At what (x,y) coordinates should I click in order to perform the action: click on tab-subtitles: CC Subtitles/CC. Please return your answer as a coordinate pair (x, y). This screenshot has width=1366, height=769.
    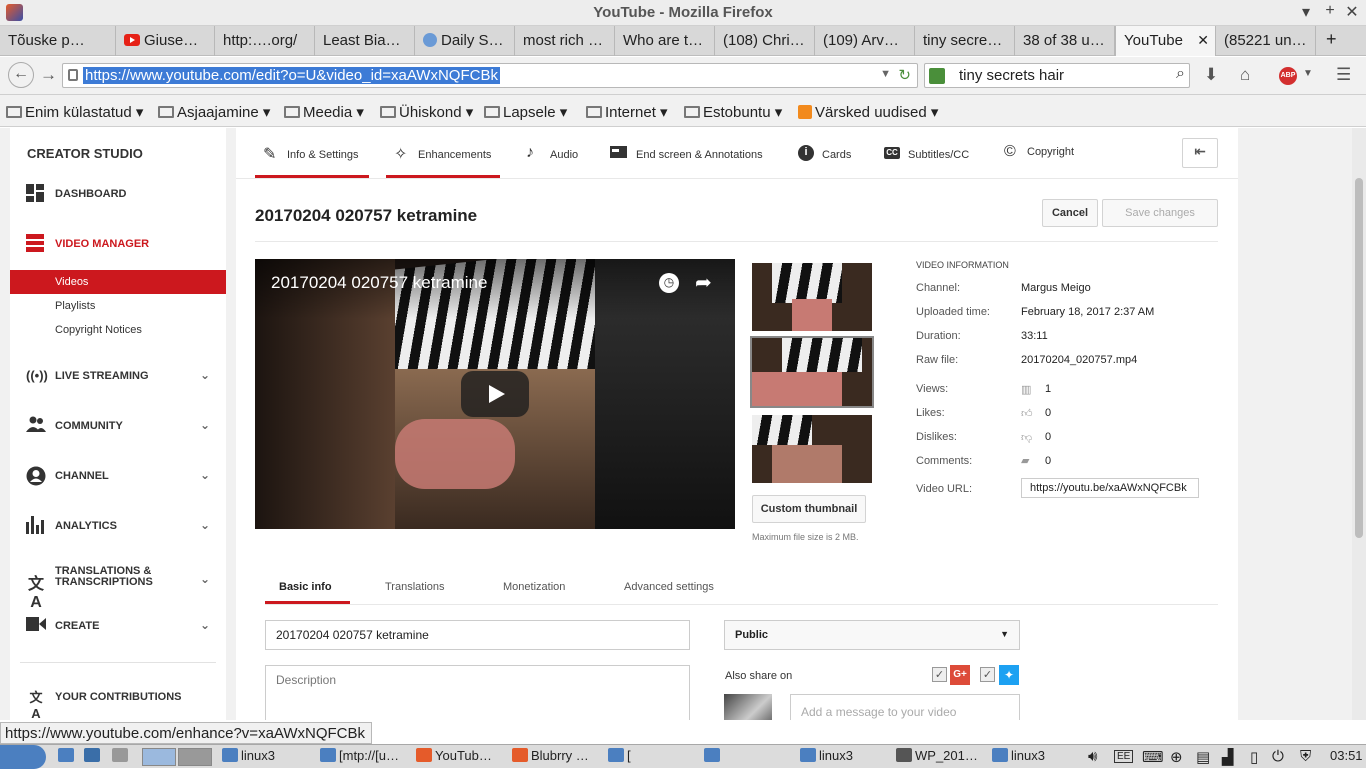
    Looking at the image, I should click on (934, 159).